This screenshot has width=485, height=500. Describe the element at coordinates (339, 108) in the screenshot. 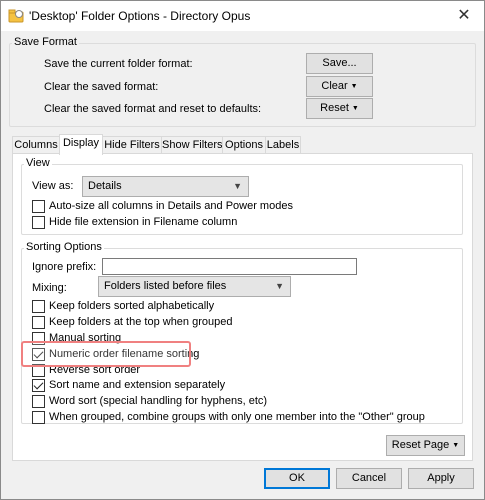

I see `reset-format-button: Reset ▼` at that location.